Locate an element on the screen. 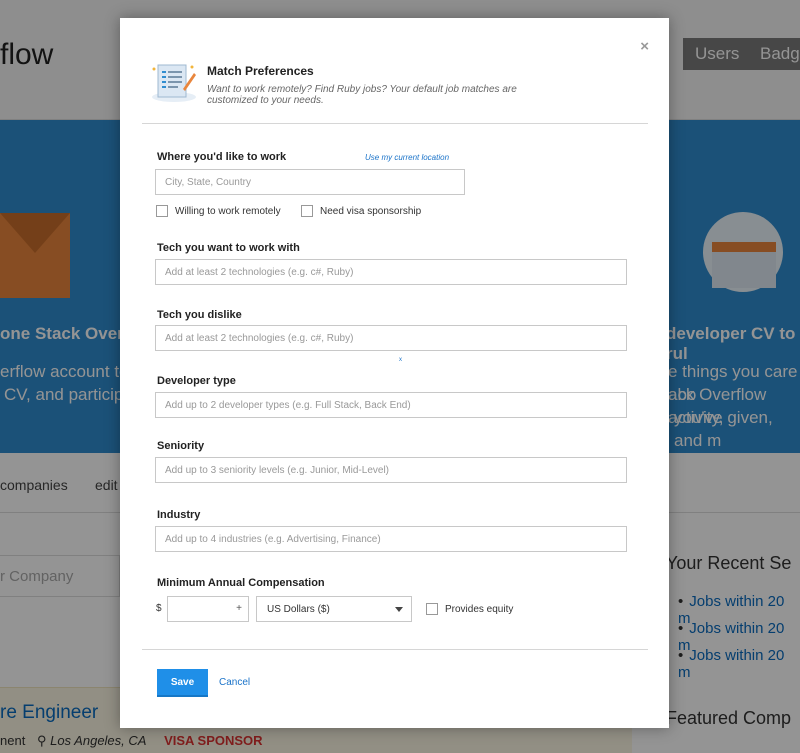 The image size is (800, 753). visa-option: Need visa sponsorship is located at coordinates (361, 211).